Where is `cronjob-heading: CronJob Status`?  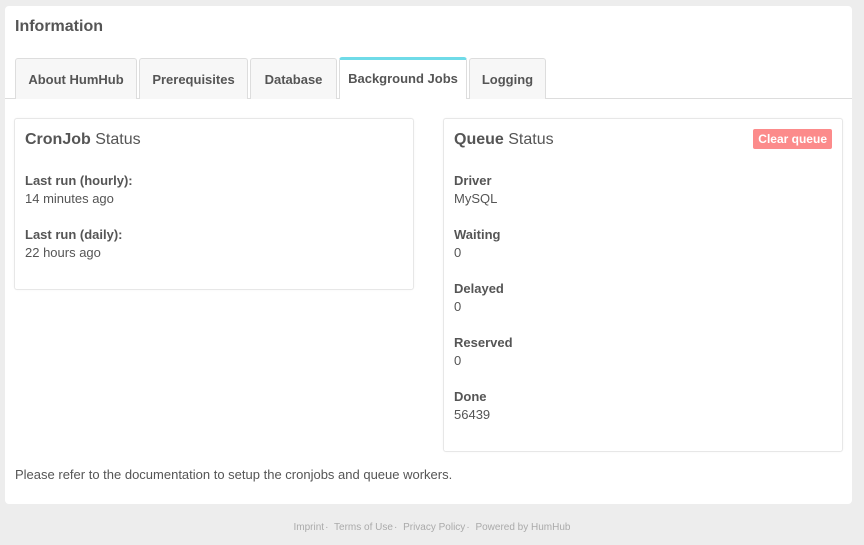
cronjob-heading: CronJob Status is located at coordinates (83, 140).